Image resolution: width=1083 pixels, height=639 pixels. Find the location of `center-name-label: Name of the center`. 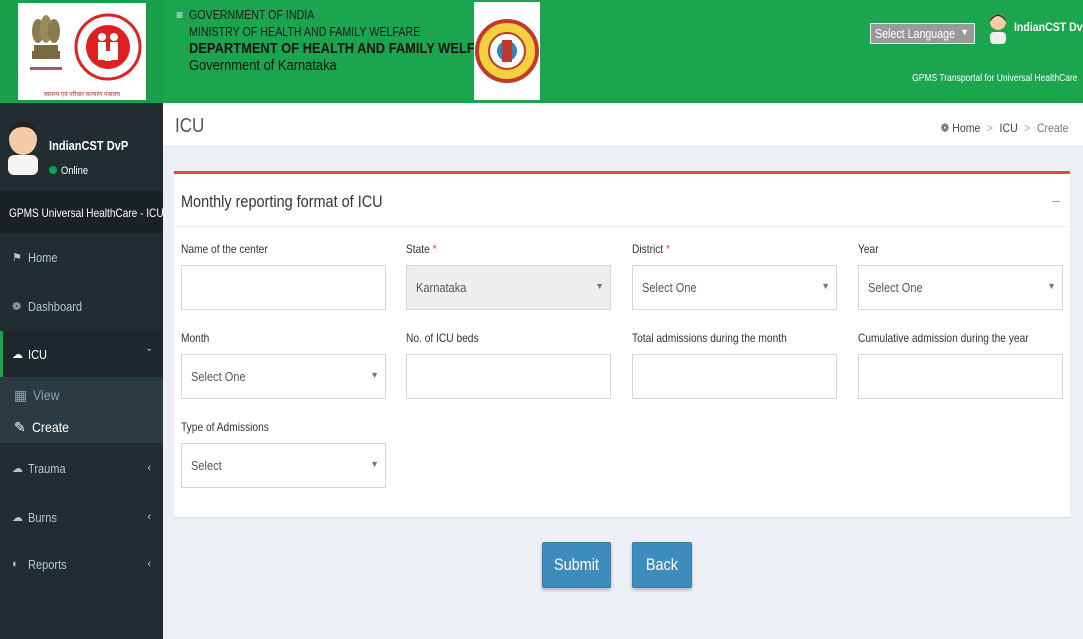

center-name-label: Name of the center is located at coordinates (224, 249).